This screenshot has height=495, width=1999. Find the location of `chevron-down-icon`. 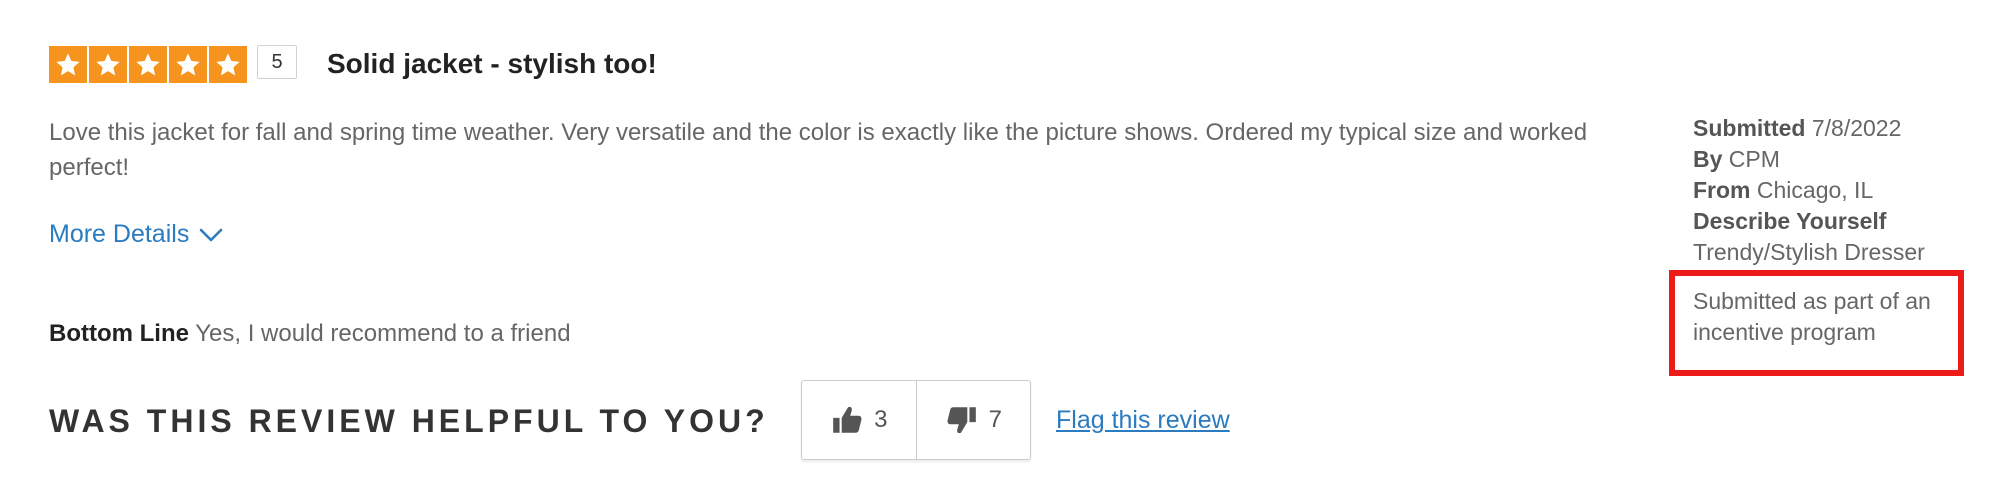

chevron-down-icon is located at coordinates (211, 234).